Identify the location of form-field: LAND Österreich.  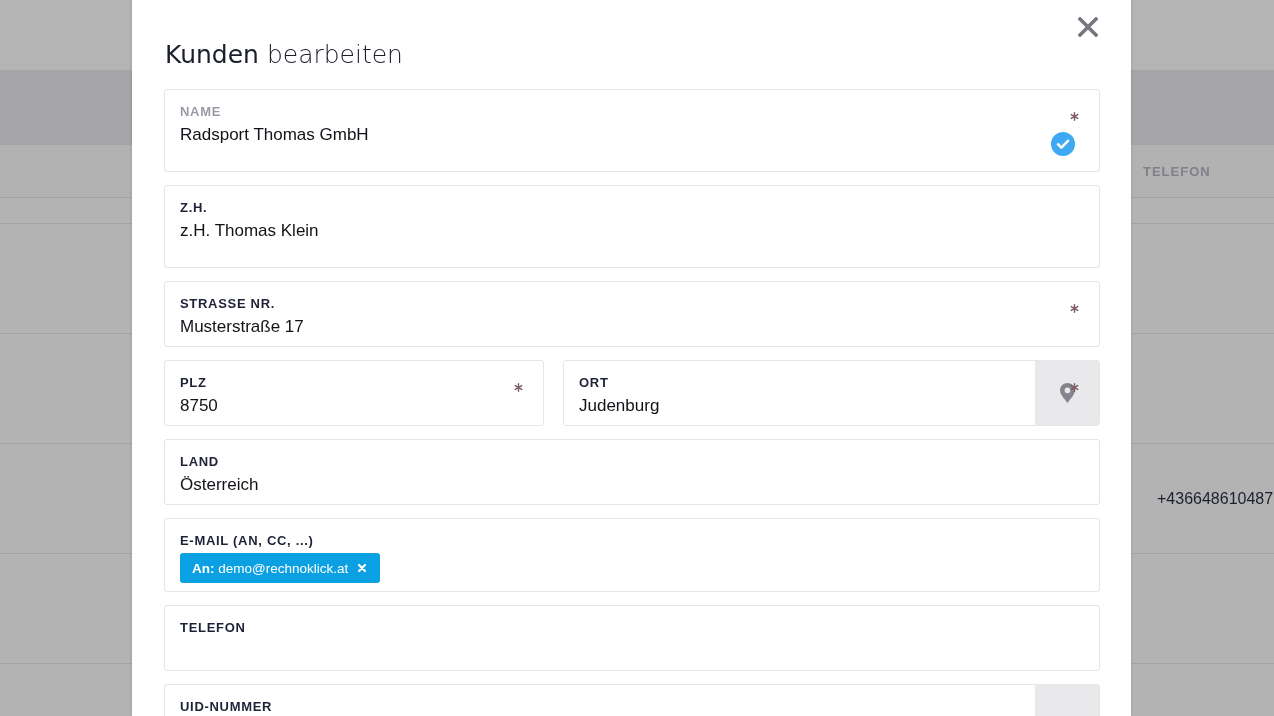
(632, 472).